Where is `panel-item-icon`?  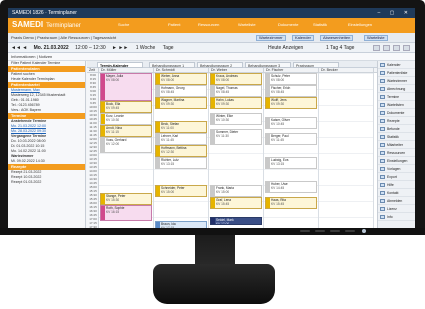 panel-item-icon is located at coordinates (382, 177).